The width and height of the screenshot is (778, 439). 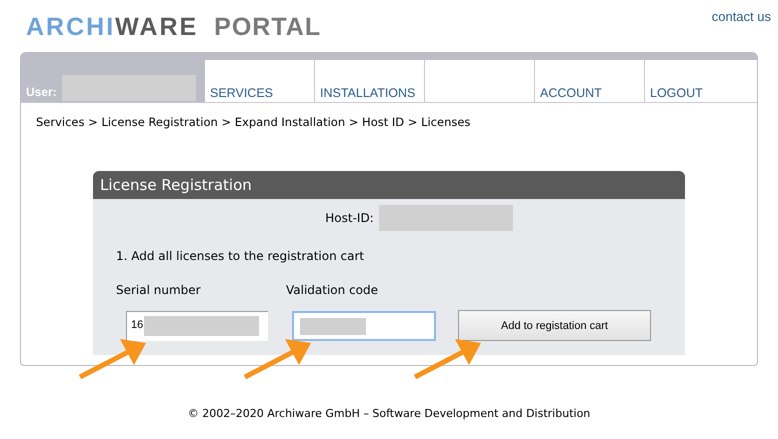 I want to click on validation-code-field, so click(x=364, y=325).